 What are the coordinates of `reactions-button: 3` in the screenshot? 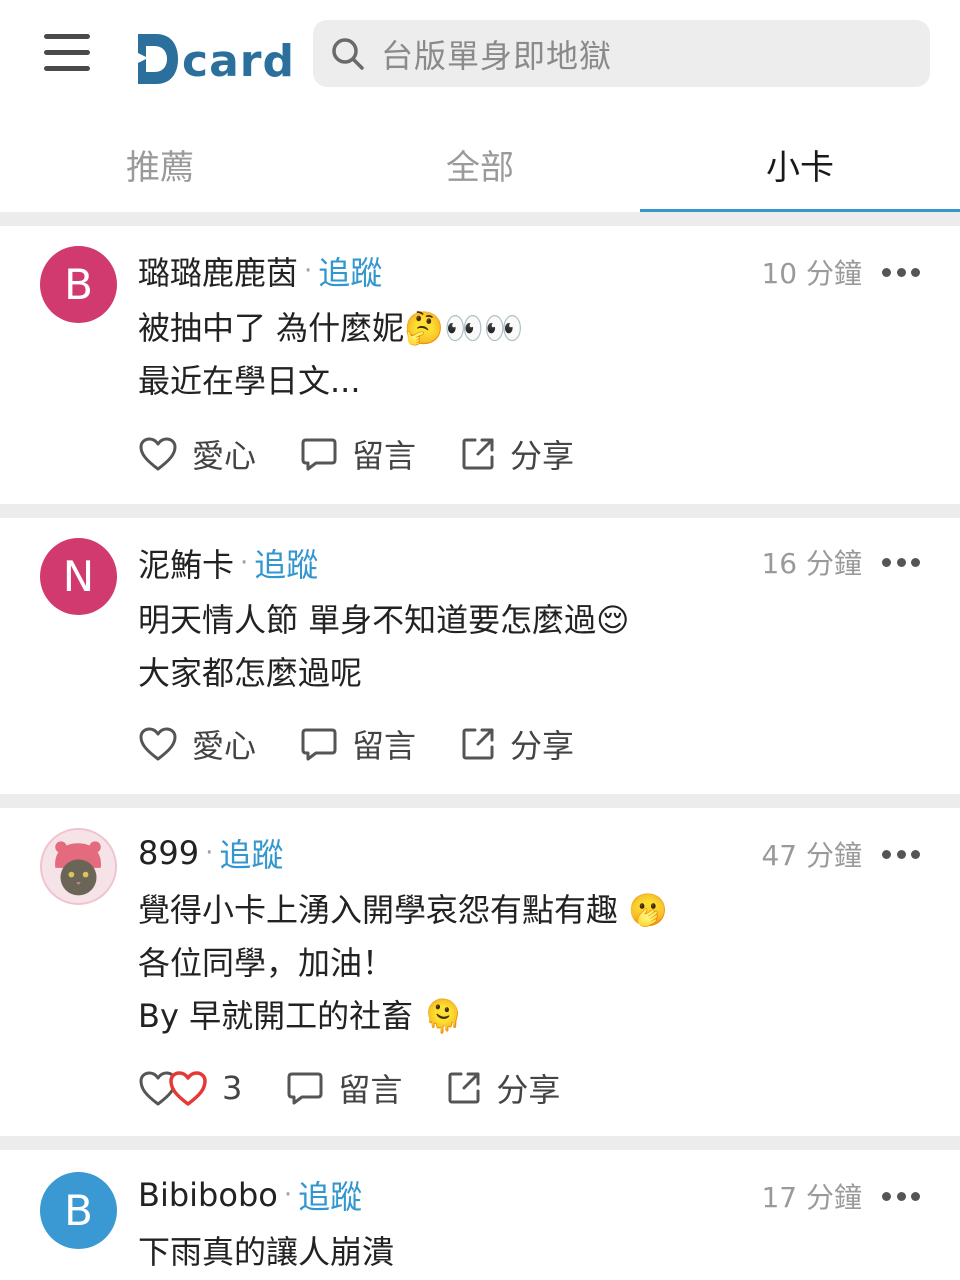 It's located at (190, 1088).